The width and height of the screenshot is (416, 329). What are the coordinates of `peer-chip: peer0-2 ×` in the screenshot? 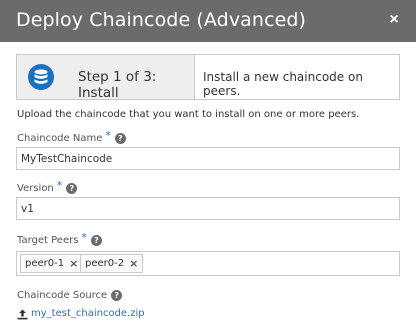 It's located at (112, 263).